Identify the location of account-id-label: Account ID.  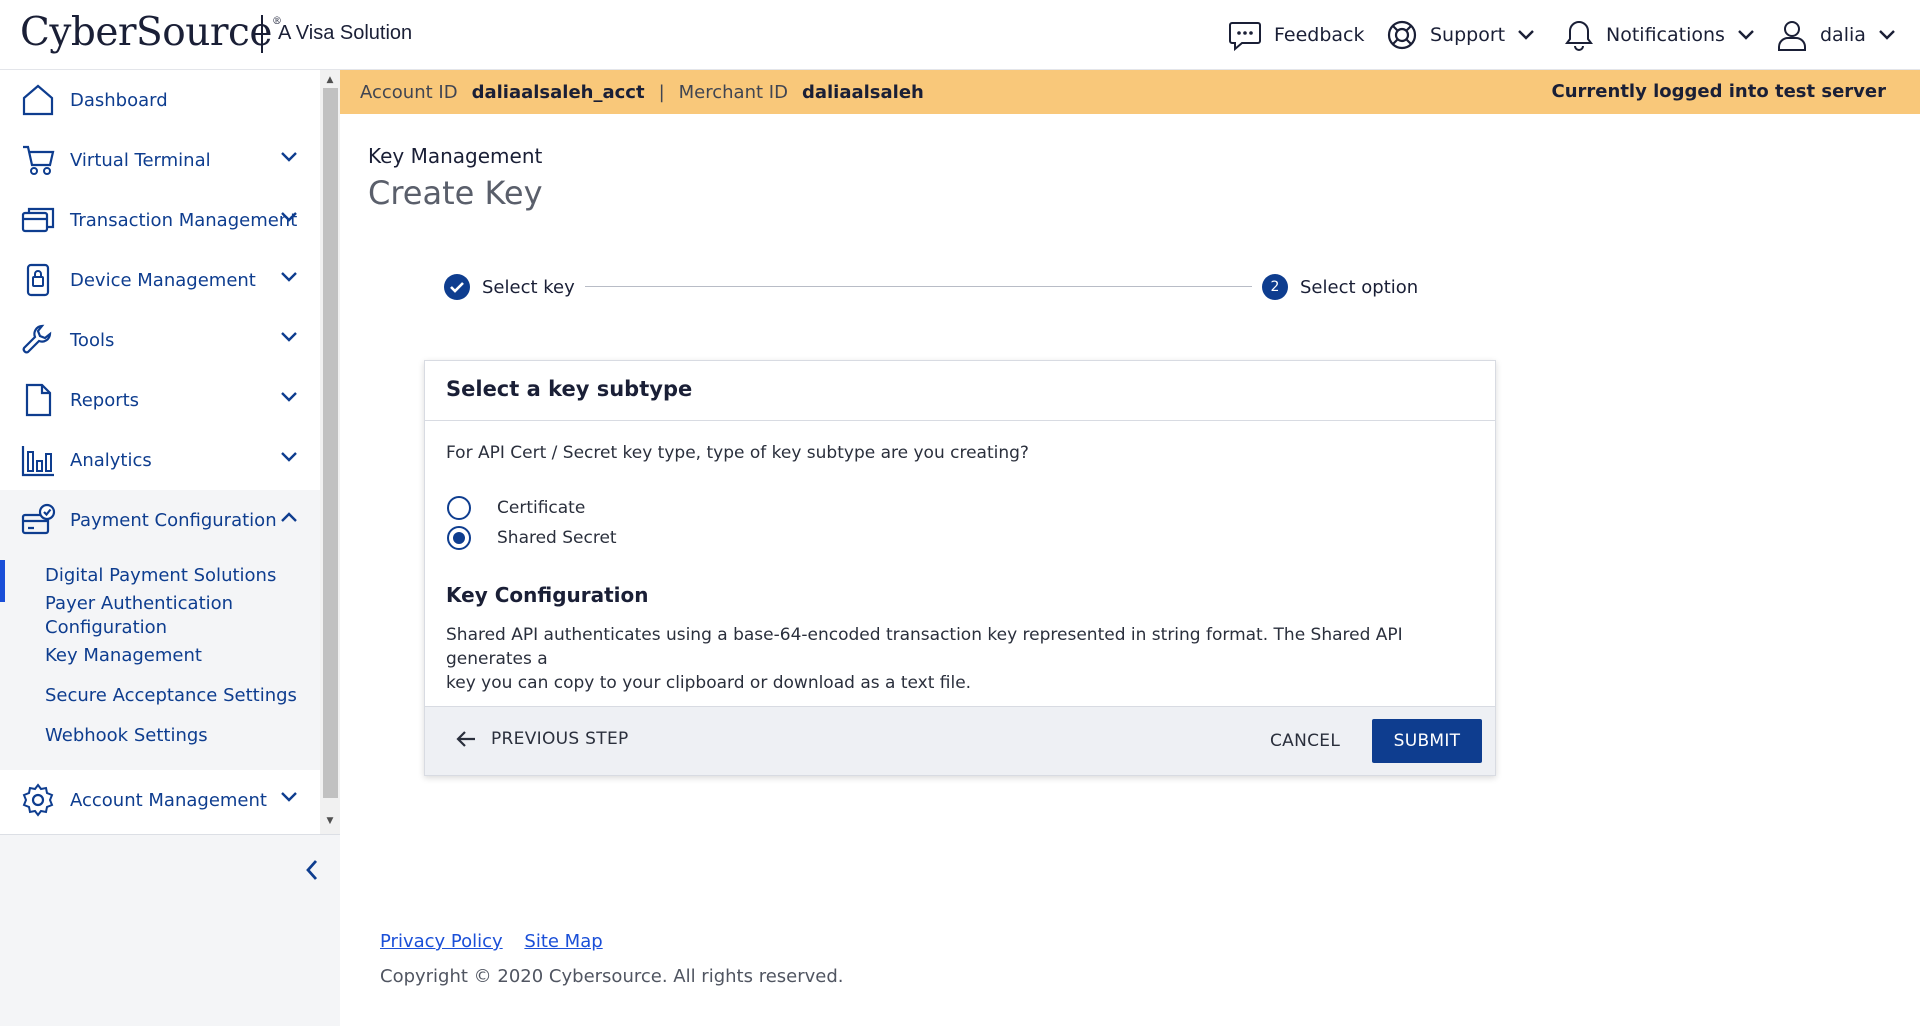
(409, 92).